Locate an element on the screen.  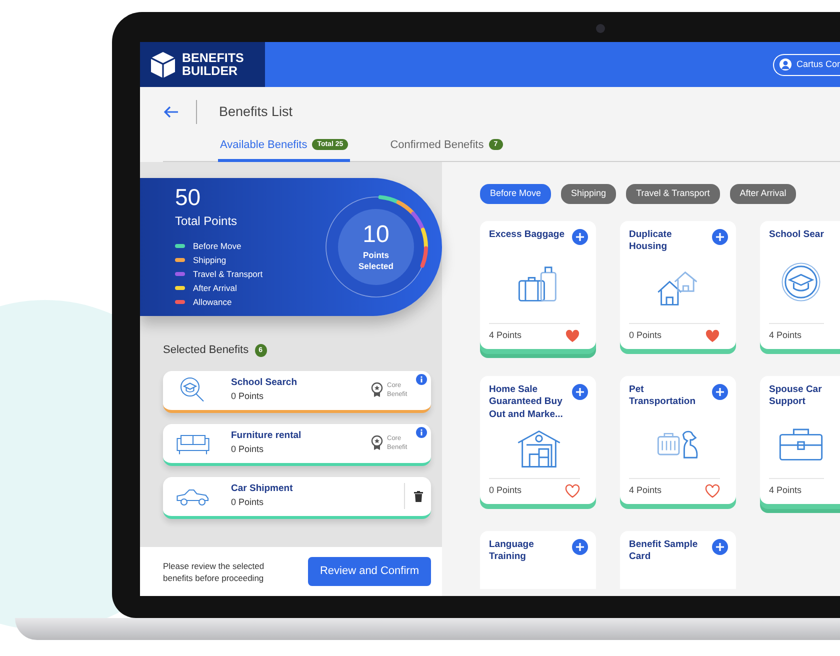
footer-note: Please review the selected benefits before proceeding is located at coordinates (214, 572).